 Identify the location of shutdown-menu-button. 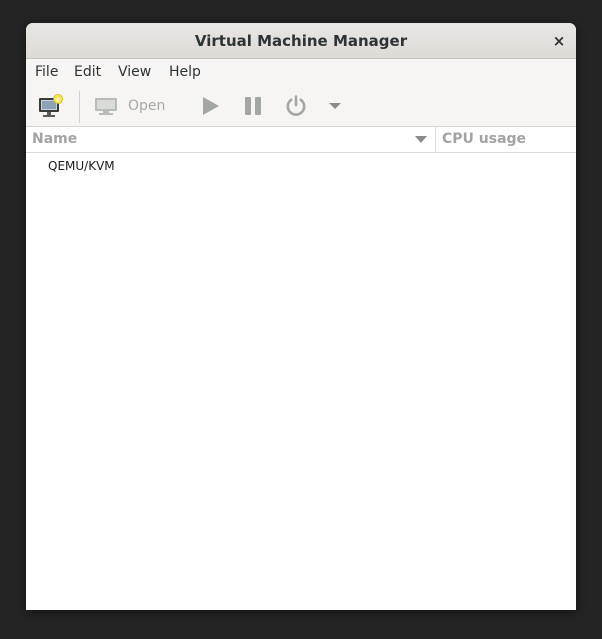
(335, 106).